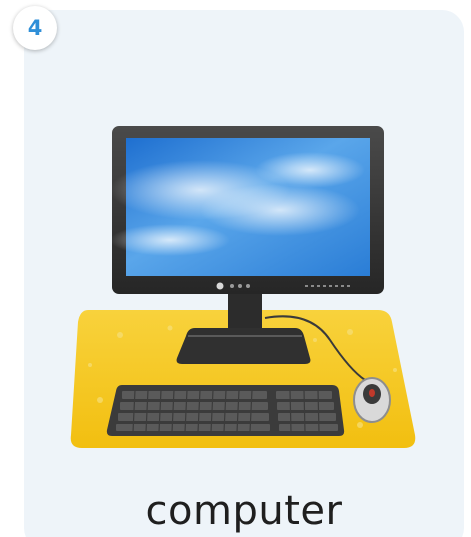 The height and width of the screenshot is (537, 471). Describe the element at coordinates (35, 28) in the screenshot. I see `number-badge: 4` at that location.